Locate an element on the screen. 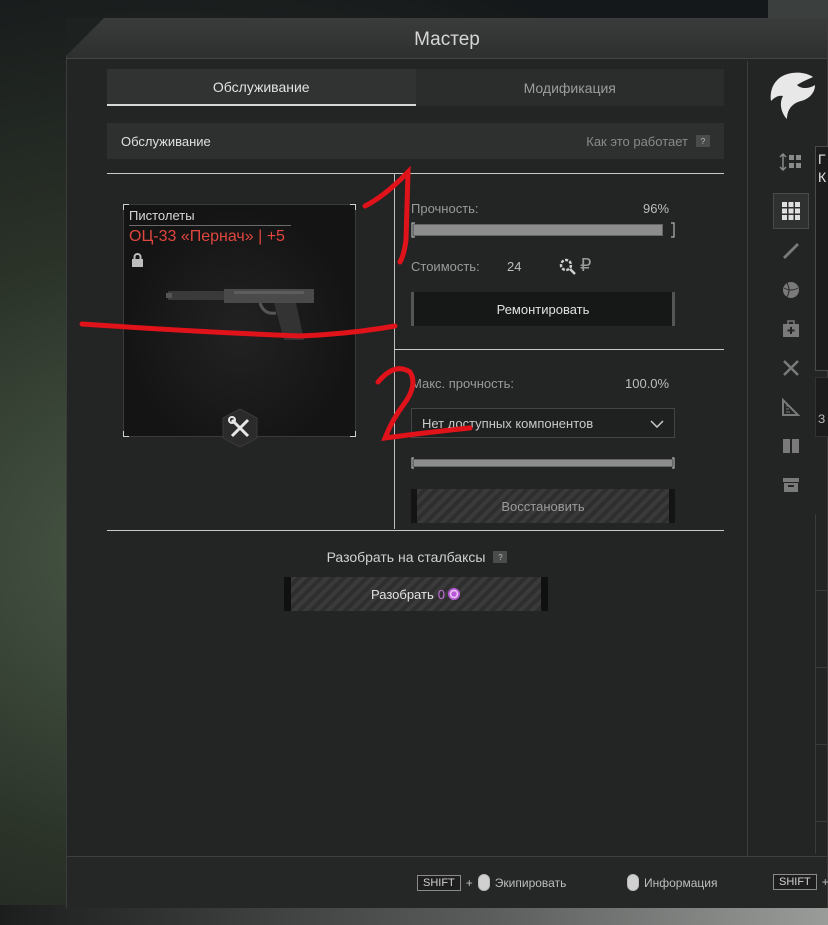  restore-button: Восстановить is located at coordinates (543, 506).